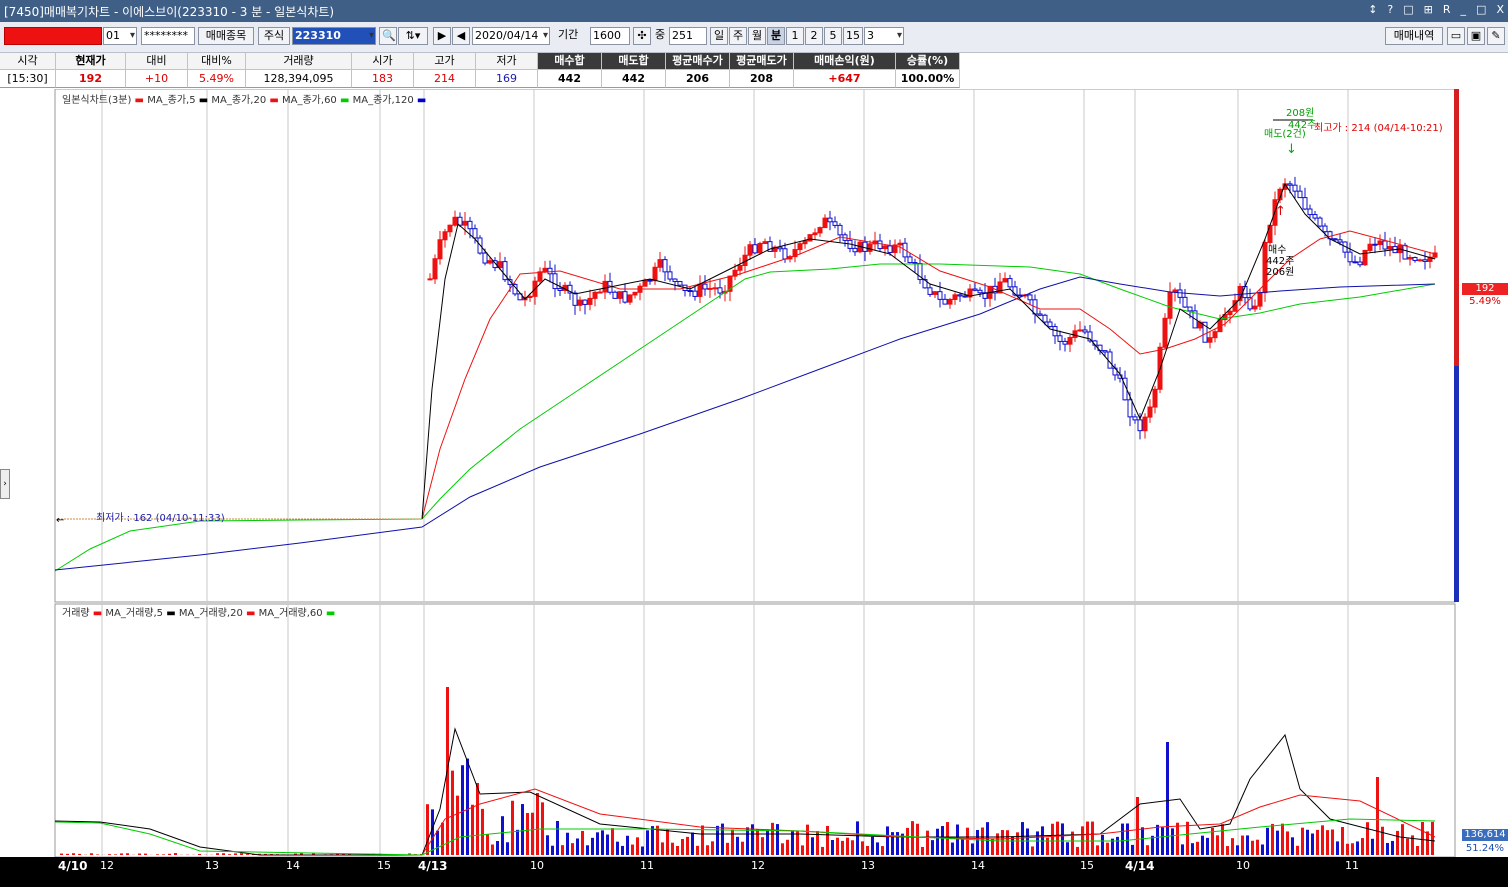  What do you see at coordinates (795, 36) in the screenshot?
I see `minute-1-button: 1` at bounding box center [795, 36].